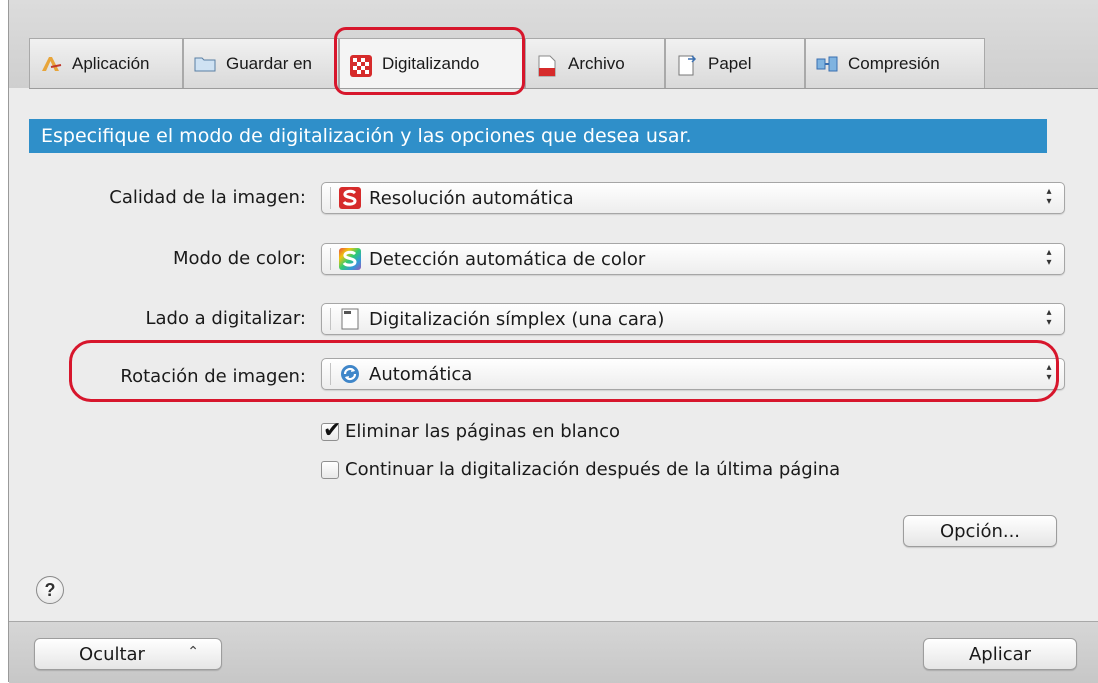 The width and height of the screenshot is (1098, 683). I want to click on rotation-label: Rotación de imagen:, so click(213, 376).